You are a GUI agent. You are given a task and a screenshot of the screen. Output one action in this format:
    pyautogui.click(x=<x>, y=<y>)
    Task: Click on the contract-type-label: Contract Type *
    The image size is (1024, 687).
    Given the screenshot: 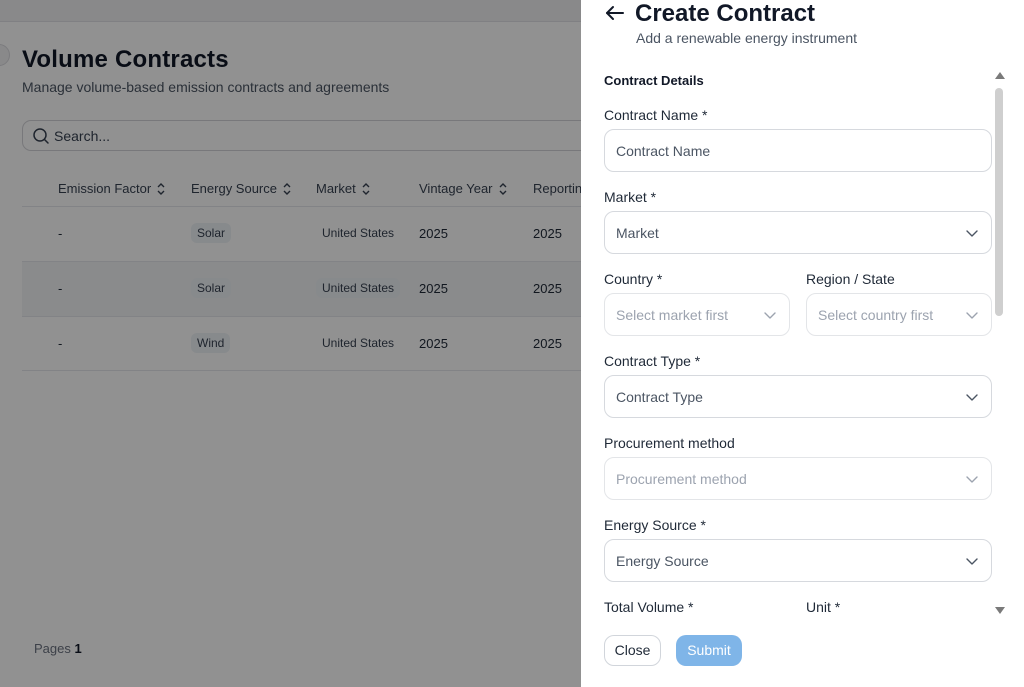 What is the action you would take?
    pyautogui.click(x=652, y=361)
    